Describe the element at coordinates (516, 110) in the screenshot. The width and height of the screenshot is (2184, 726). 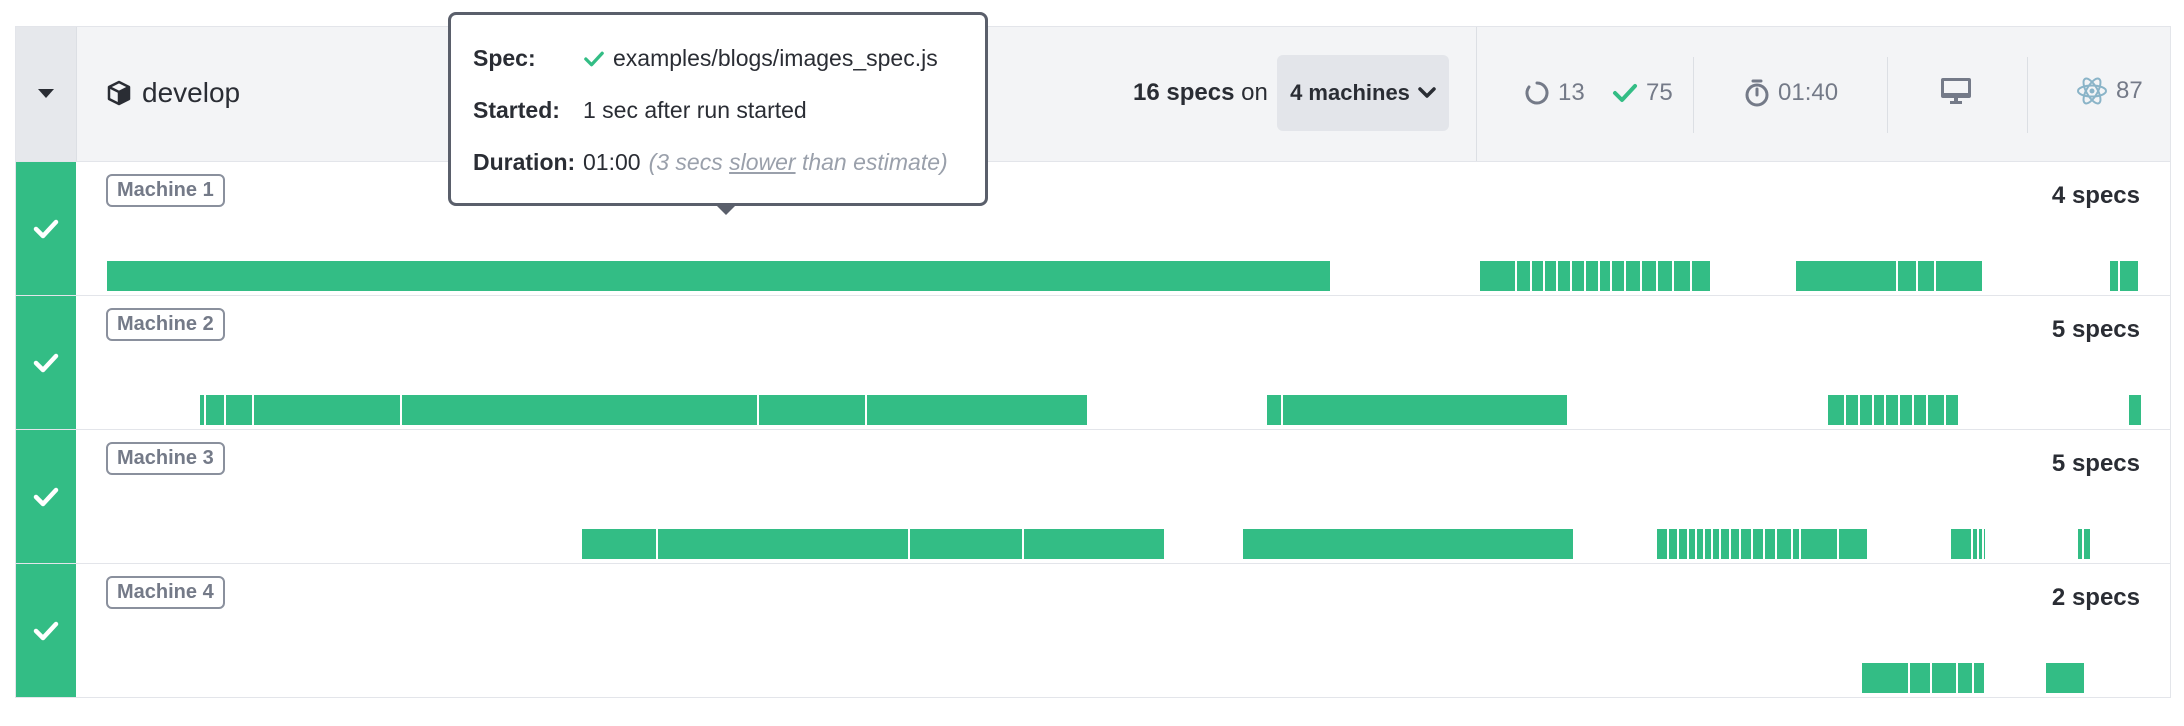
I see `tooltip-started-key: Started:` at that location.